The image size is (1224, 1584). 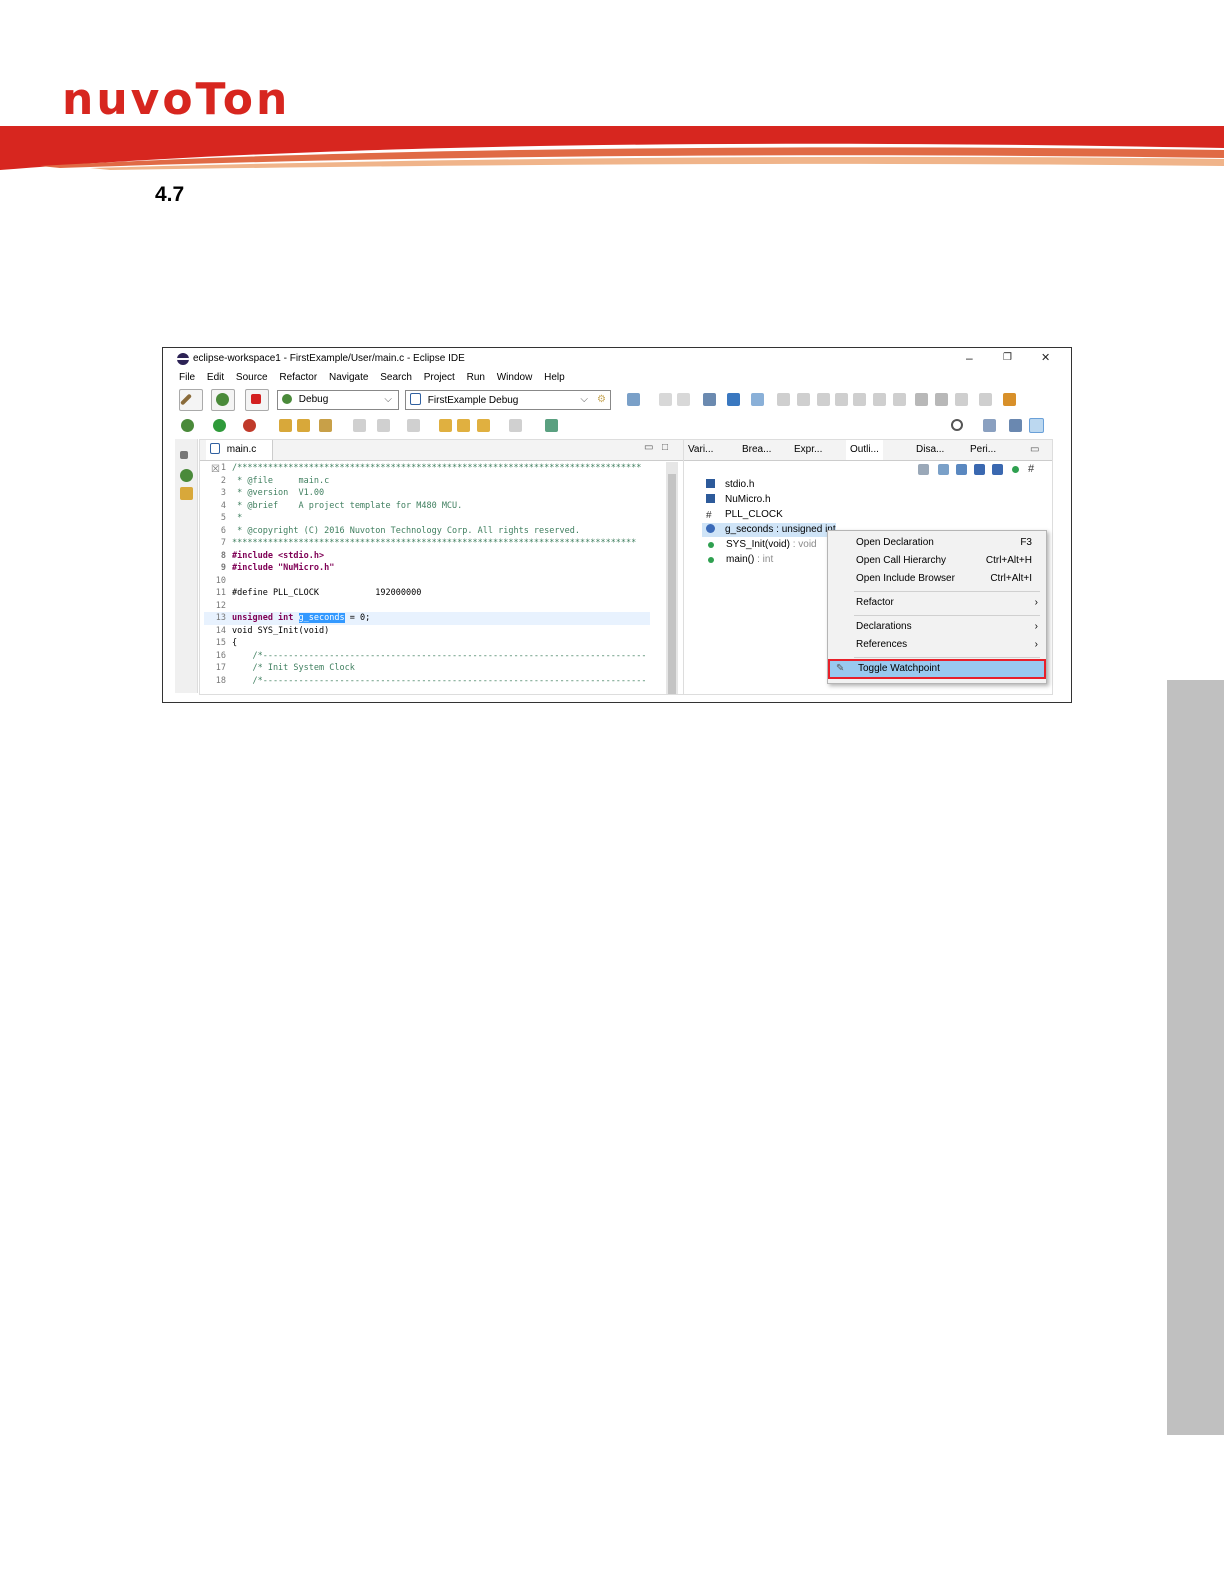 What do you see at coordinates (476, 377) in the screenshot?
I see `menu-run: Run` at bounding box center [476, 377].